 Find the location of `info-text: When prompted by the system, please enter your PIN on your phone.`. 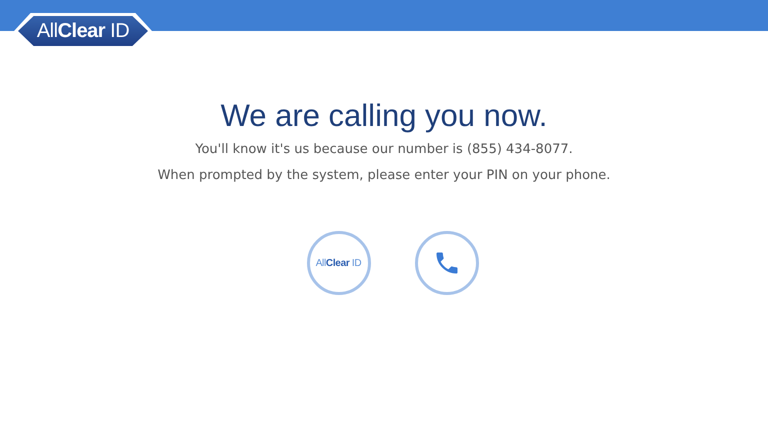

info-text: When prompted by the system, please enter your PIN on your phone. is located at coordinates (384, 176).